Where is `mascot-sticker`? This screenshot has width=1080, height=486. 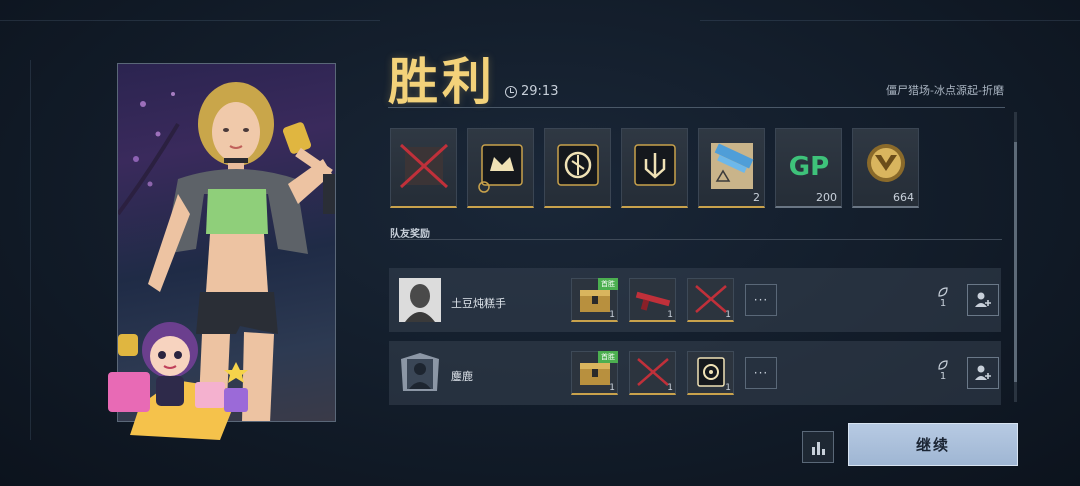
mascot-sticker is located at coordinates (178, 381).